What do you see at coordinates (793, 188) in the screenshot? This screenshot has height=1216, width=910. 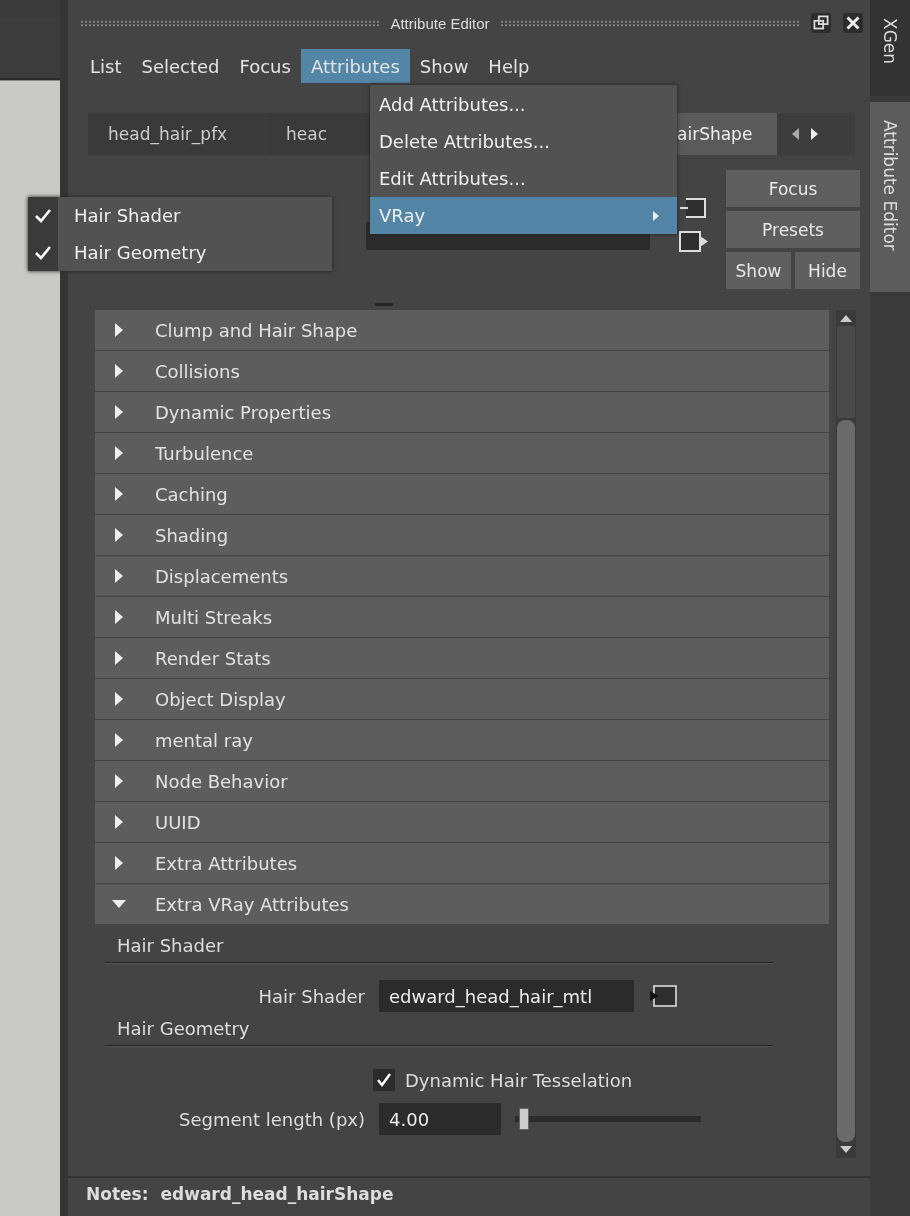 I see `focus-button: Focus` at bounding box center [793, 188].